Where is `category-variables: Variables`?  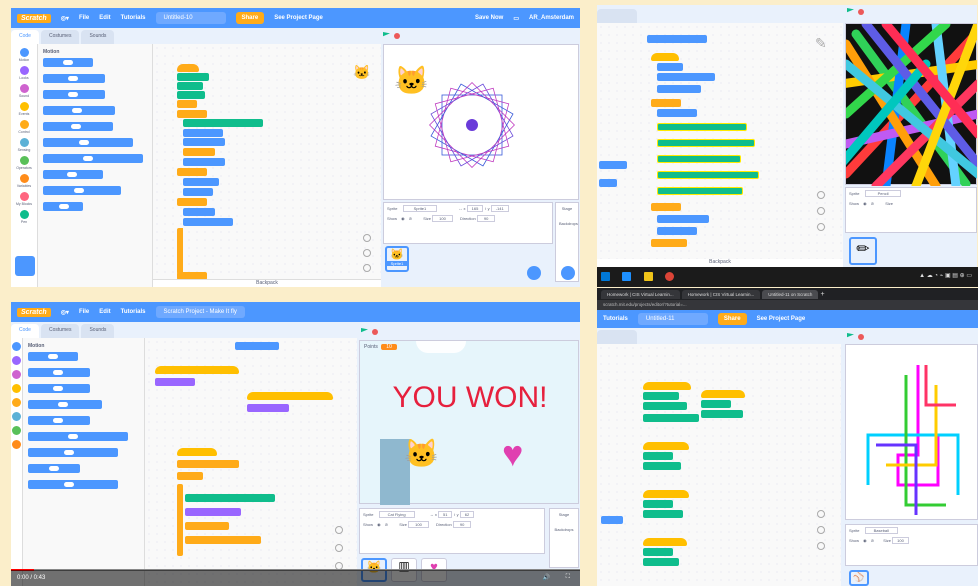
category-variables: Variables is located at coordinates (24, 181).